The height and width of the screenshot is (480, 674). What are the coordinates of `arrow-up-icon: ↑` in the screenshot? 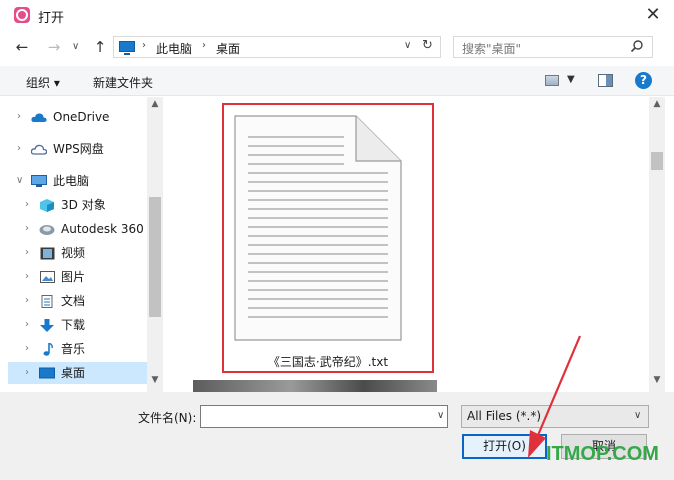 It's located at (100, 47).